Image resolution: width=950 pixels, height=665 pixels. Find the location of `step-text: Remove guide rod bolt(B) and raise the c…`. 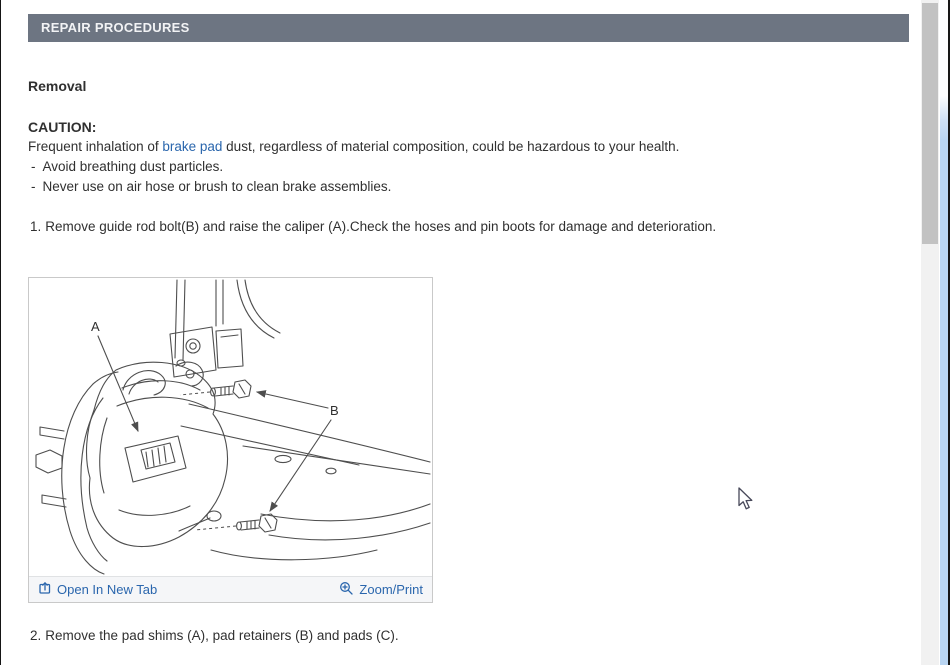

step-text: Remove guide rod bolt(B) and raise the c… is located at coordinates (381, 226).